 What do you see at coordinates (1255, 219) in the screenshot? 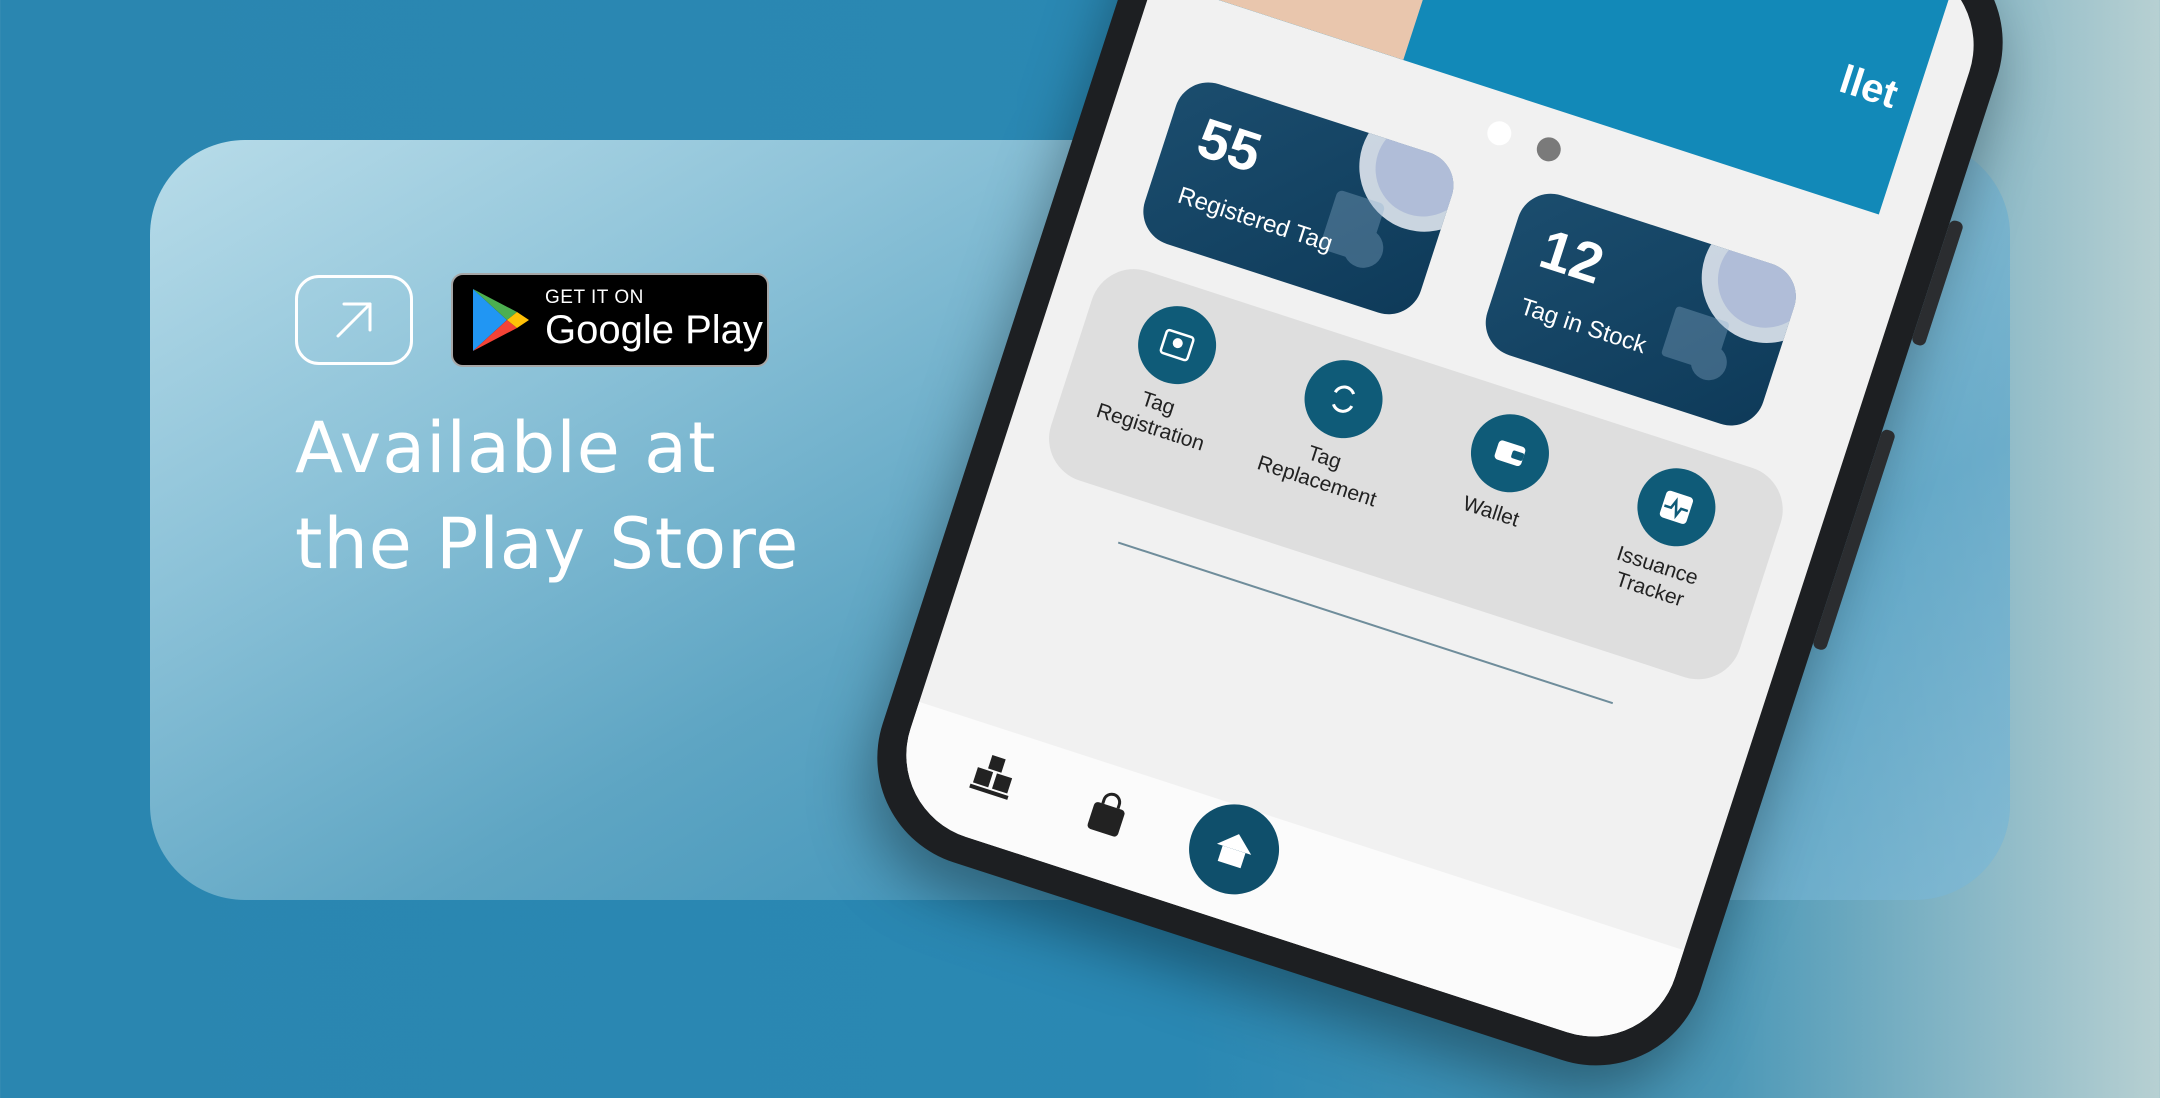
I see `registered-tag-label: Registered Tag` at bounding box center [1255, 219].